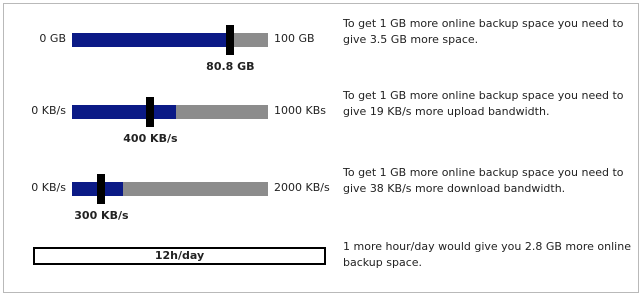 The width and height of the screenshot is (644, 293). Describe the element at coordinates (101, 189) in the screenshot. I see `download-slider-thumb` at that location.